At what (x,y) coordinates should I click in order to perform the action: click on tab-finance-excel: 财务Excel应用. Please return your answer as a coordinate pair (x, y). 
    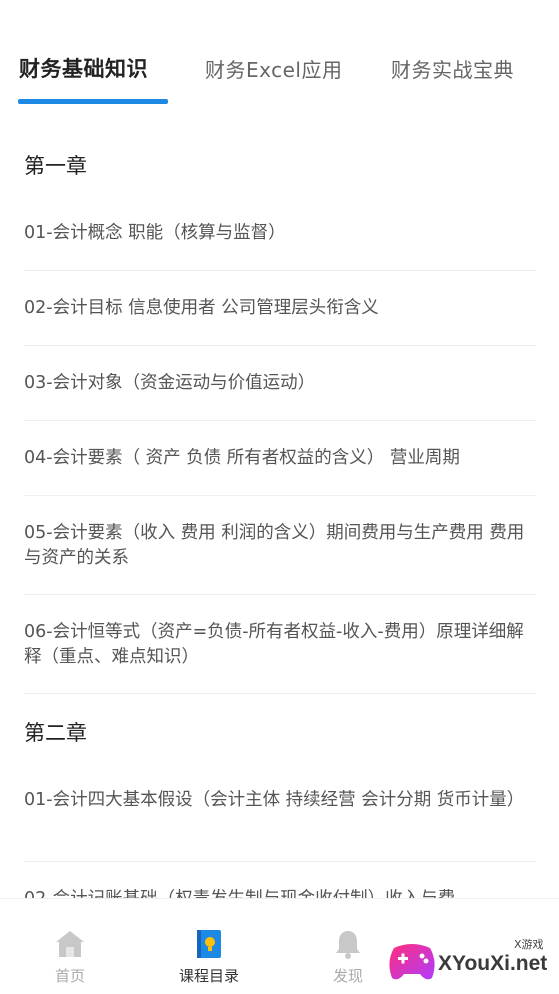
    Looking at the image, I should click on (273, 68).